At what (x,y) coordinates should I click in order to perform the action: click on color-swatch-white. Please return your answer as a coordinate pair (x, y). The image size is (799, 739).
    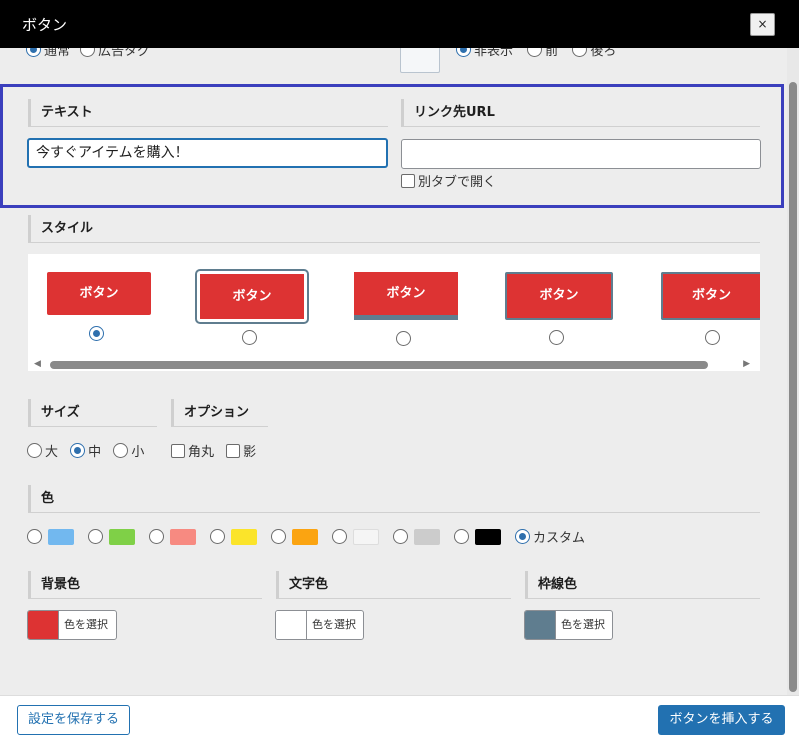
    Looking at the image, I should click on (366, 536).